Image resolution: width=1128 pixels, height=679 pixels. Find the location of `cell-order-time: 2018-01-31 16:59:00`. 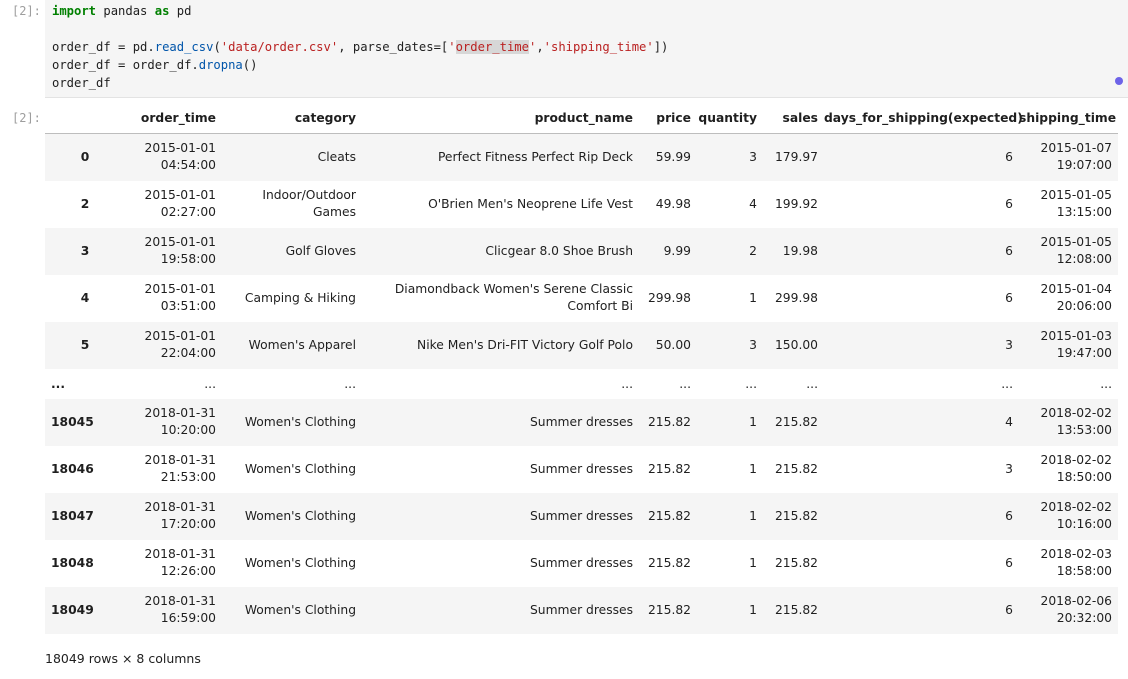

cell-order-time: 2018-01-31 16:59:00 is located at coordinates (173, 610).